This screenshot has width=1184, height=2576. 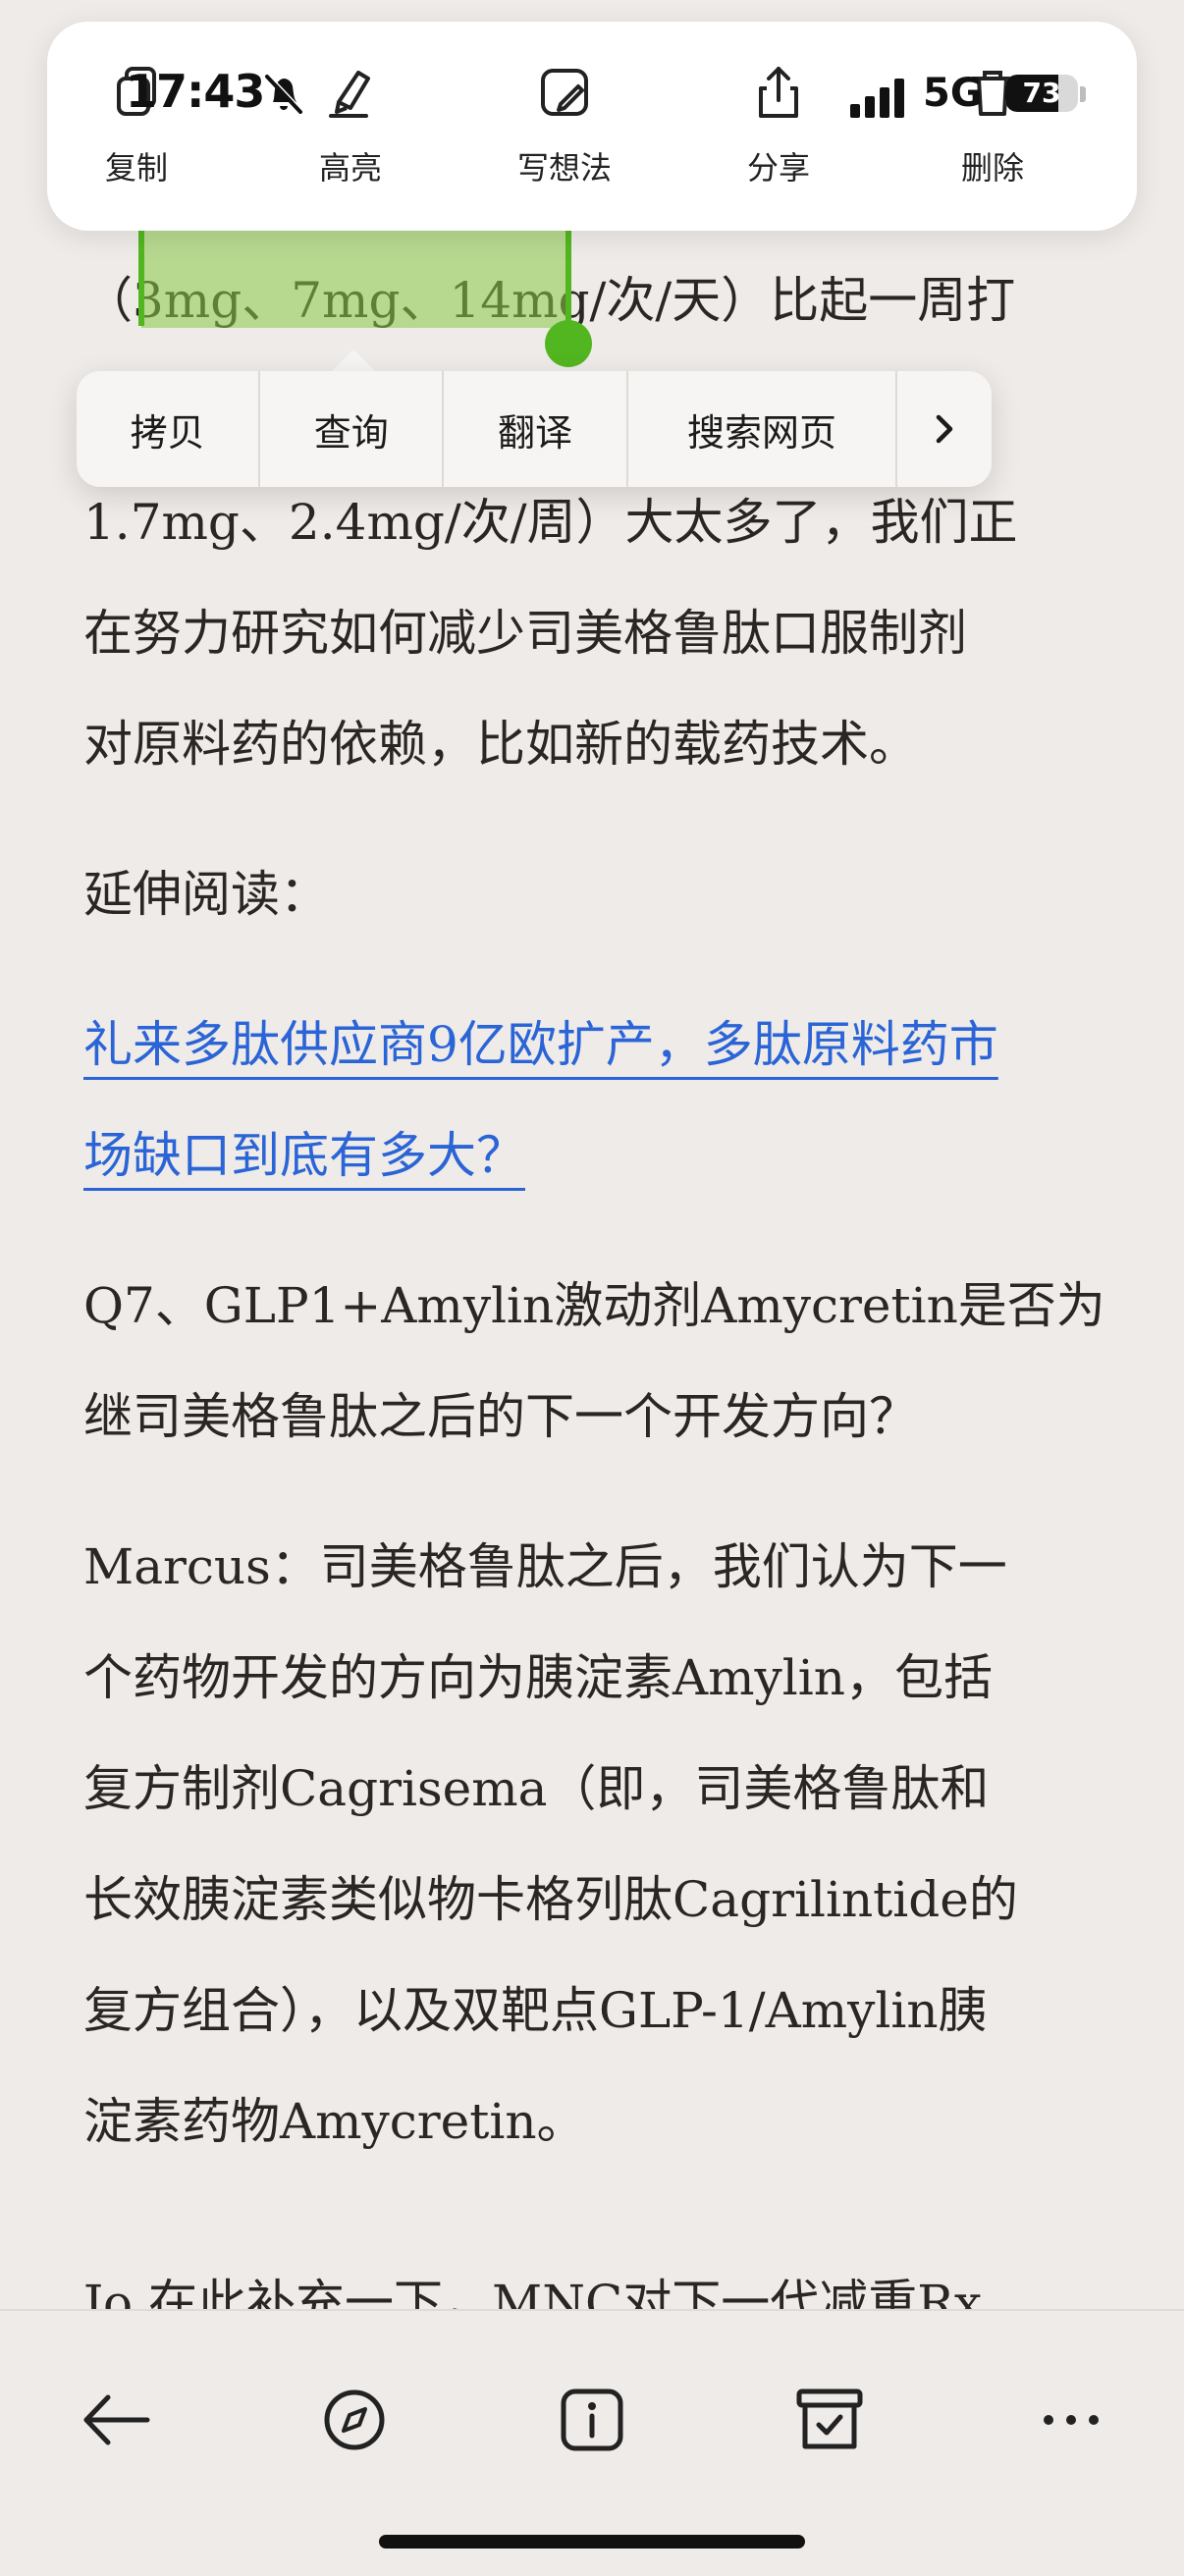 I want to click on selection-action-menu: 复制 高亮 写想法 分享 删除, so click(x=592, y=126).